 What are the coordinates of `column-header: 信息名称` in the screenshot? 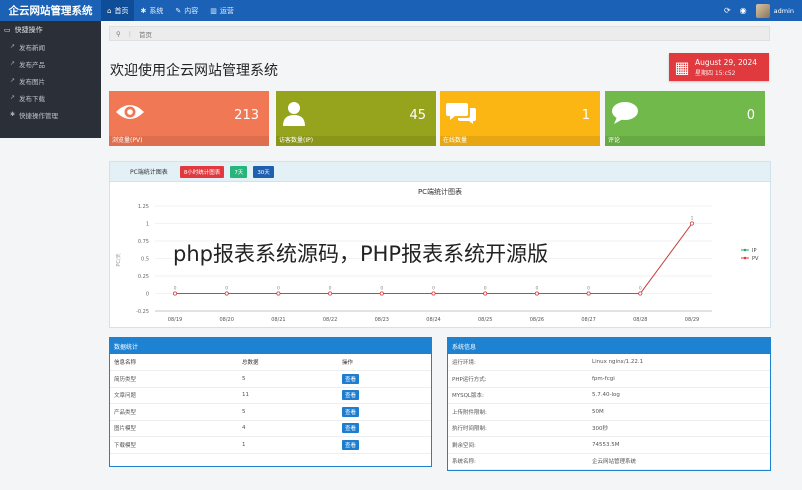 It's located at (174, 362).